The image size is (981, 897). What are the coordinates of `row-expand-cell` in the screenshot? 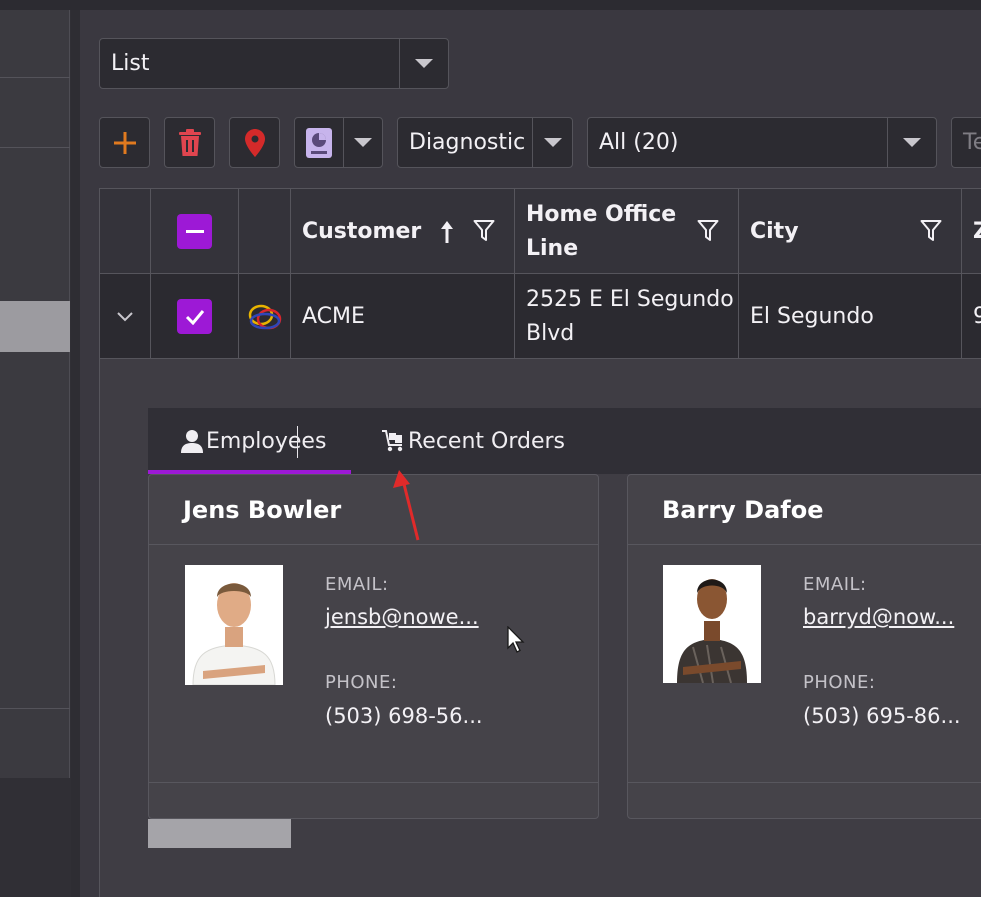 It's located at (125, 316).